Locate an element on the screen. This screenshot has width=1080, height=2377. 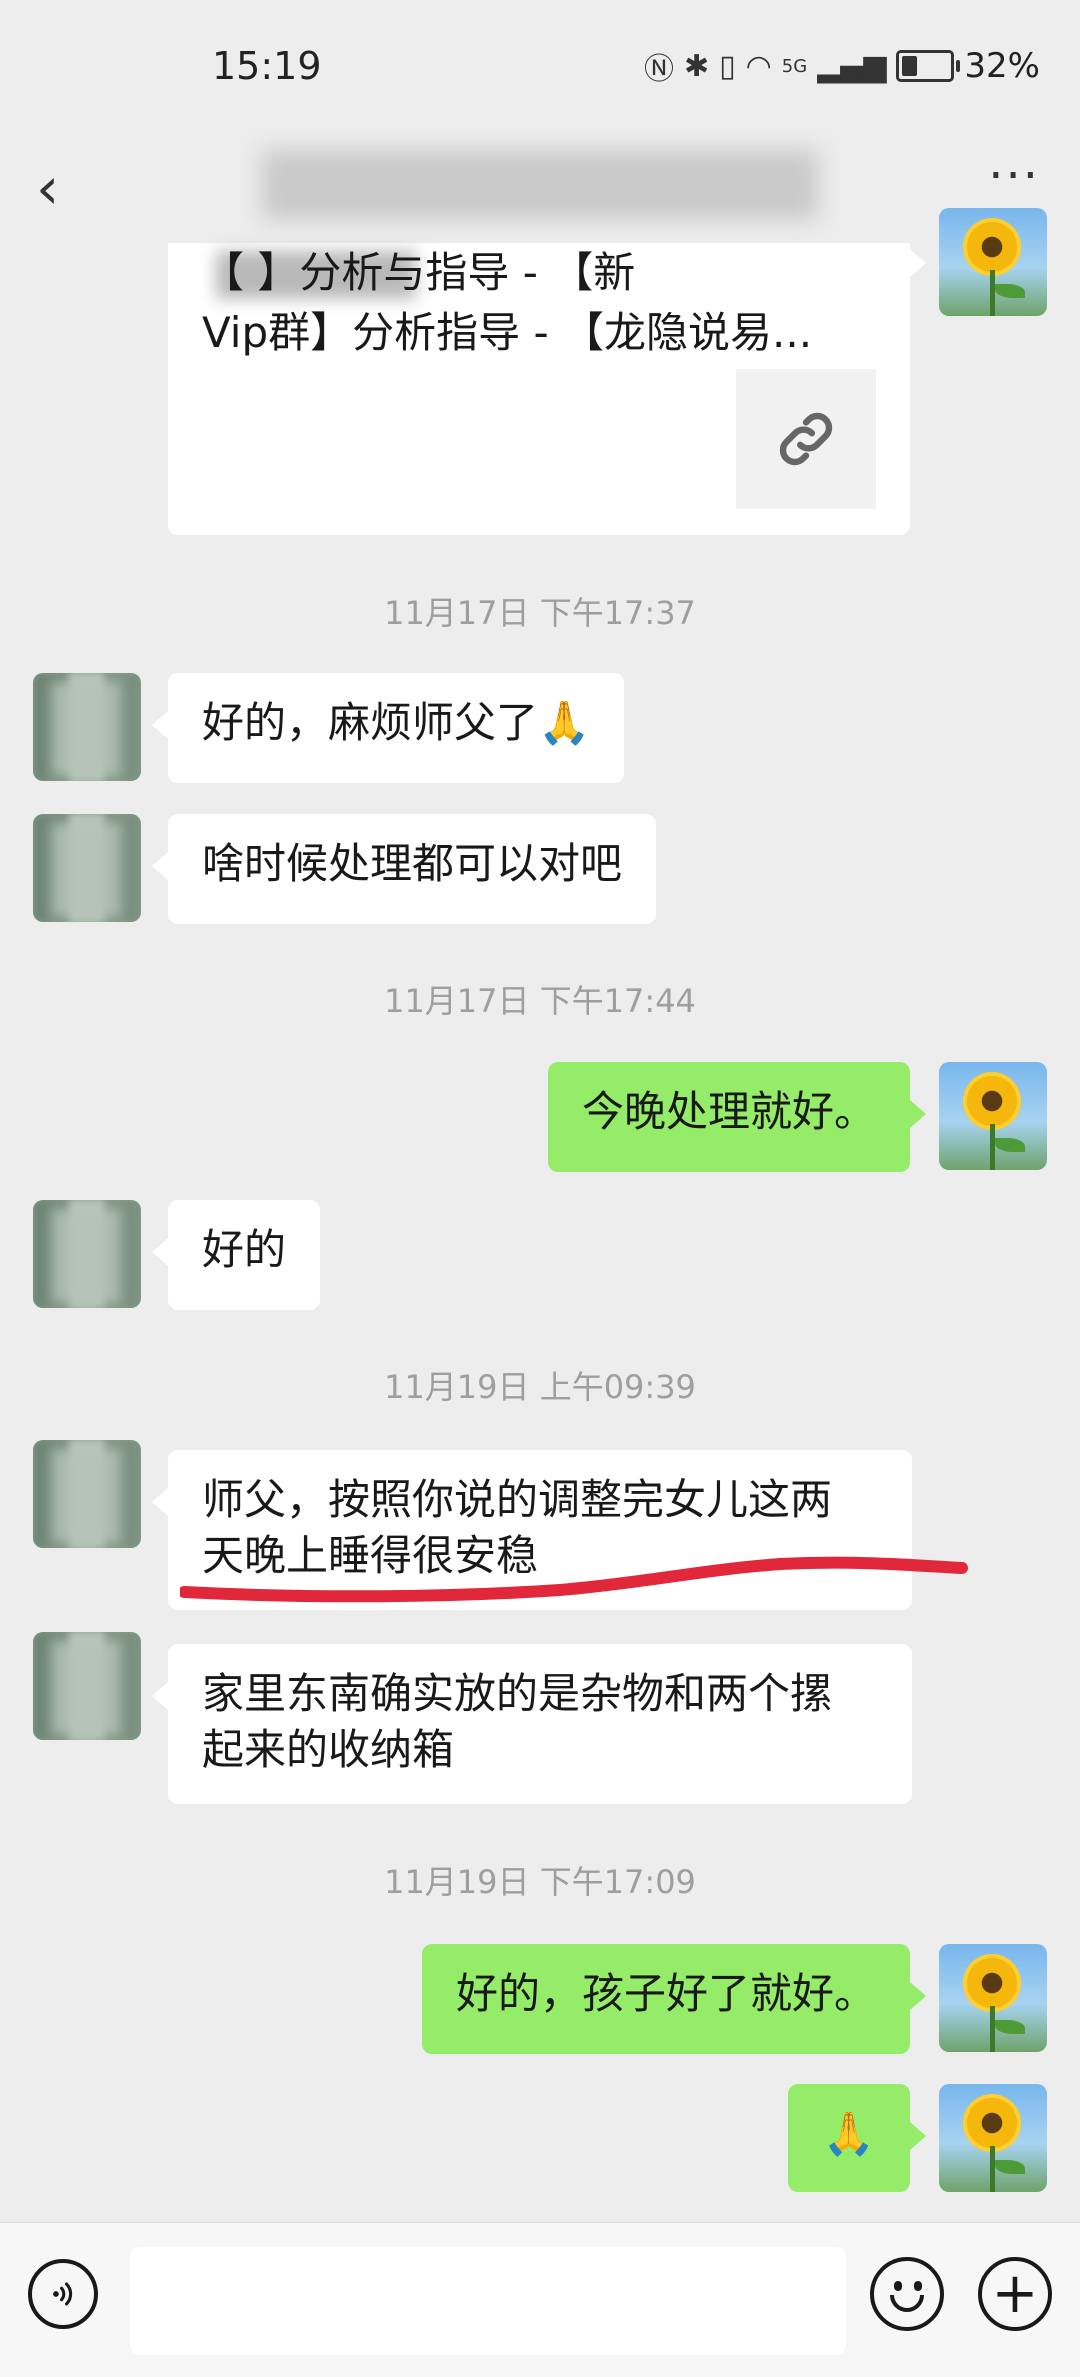
message-text: 今晚处理就好。 is located at coordinates (728, 1111).